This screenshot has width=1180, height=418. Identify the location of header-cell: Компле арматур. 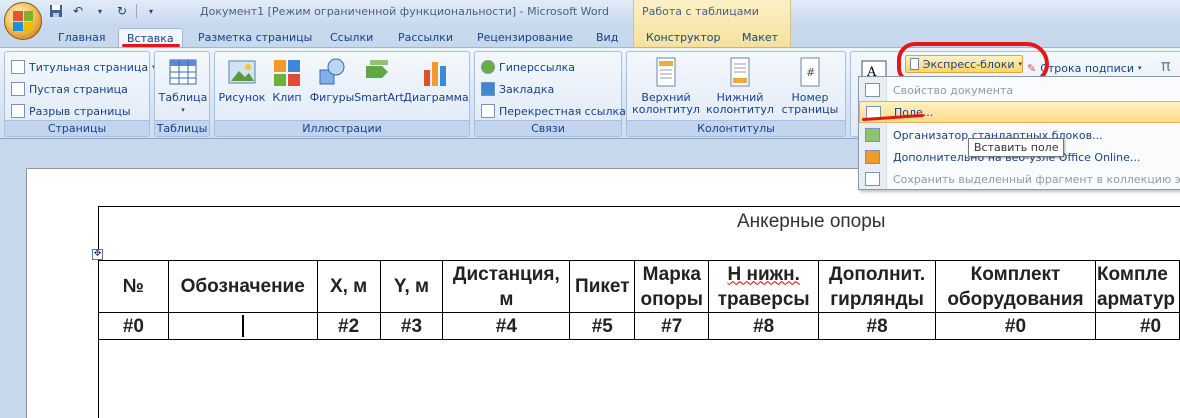
(1137, 286).